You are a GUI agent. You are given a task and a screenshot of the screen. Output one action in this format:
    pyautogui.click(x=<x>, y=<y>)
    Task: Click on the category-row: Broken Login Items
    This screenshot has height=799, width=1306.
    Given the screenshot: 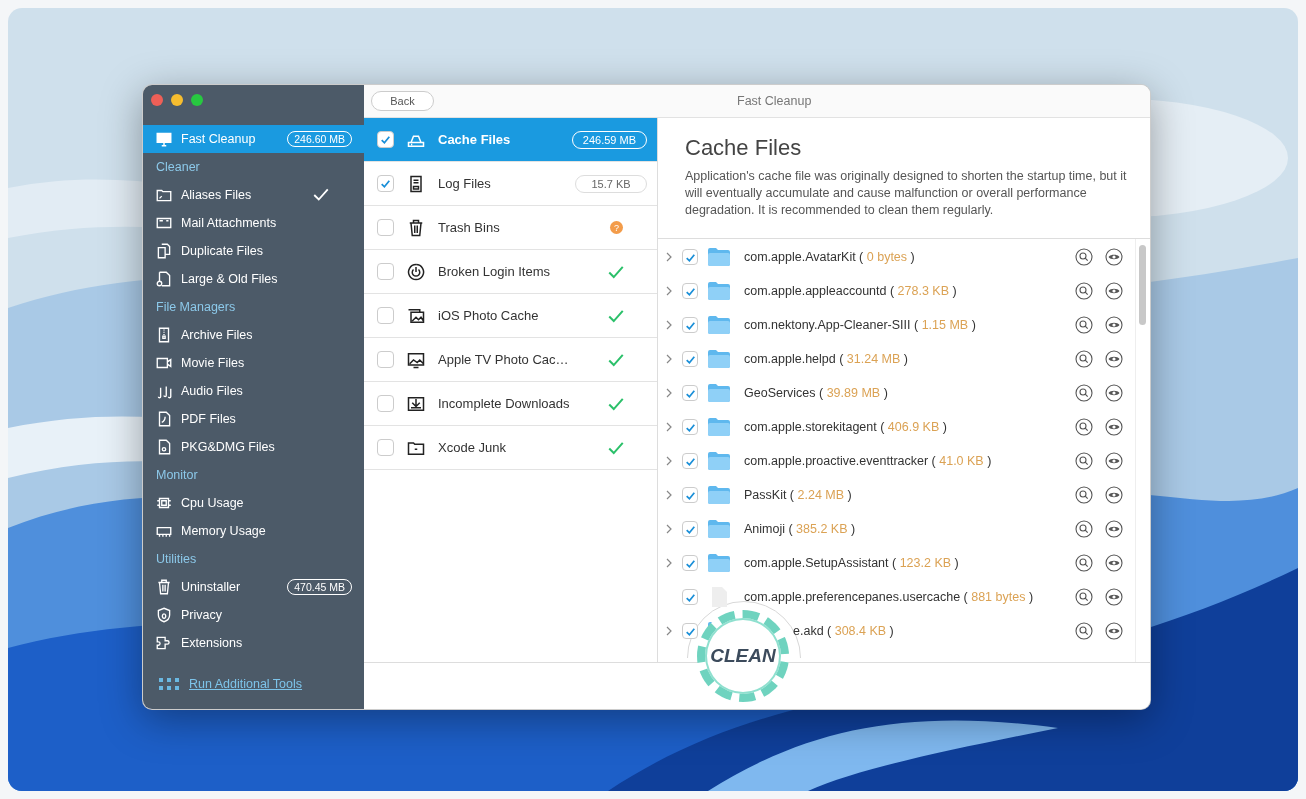 What is the action you would take?
    pyautogui.click(x=510, y=272)
    